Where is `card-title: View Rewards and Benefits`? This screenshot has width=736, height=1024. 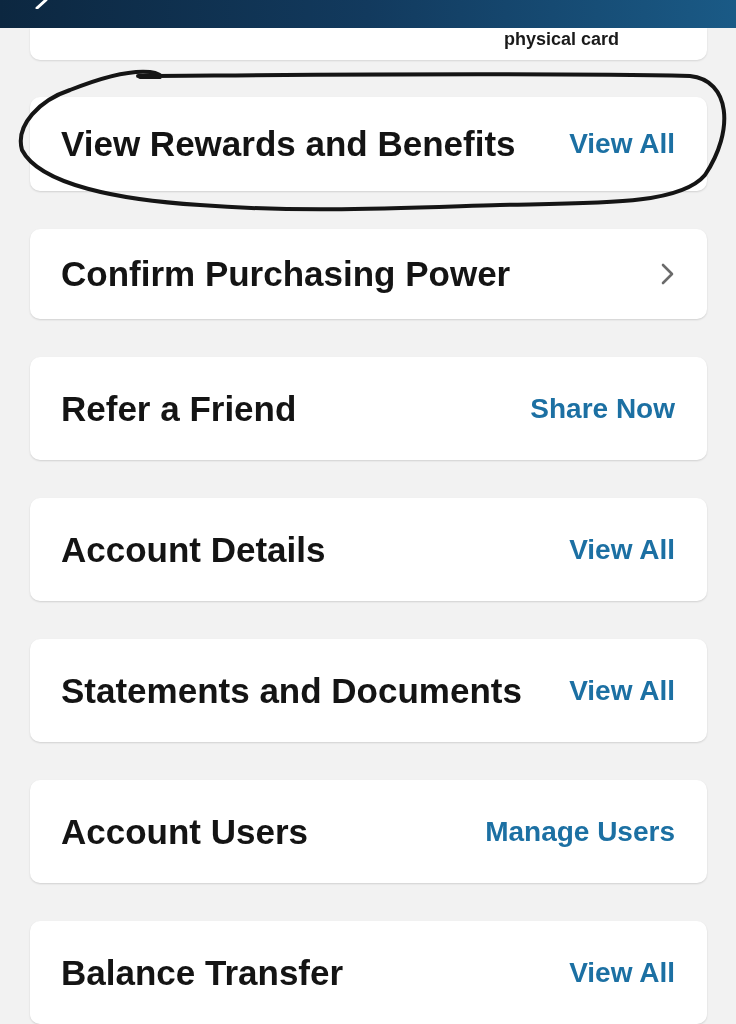
card-title: View Rewards and Benefits is located at coordinates (288, 144).